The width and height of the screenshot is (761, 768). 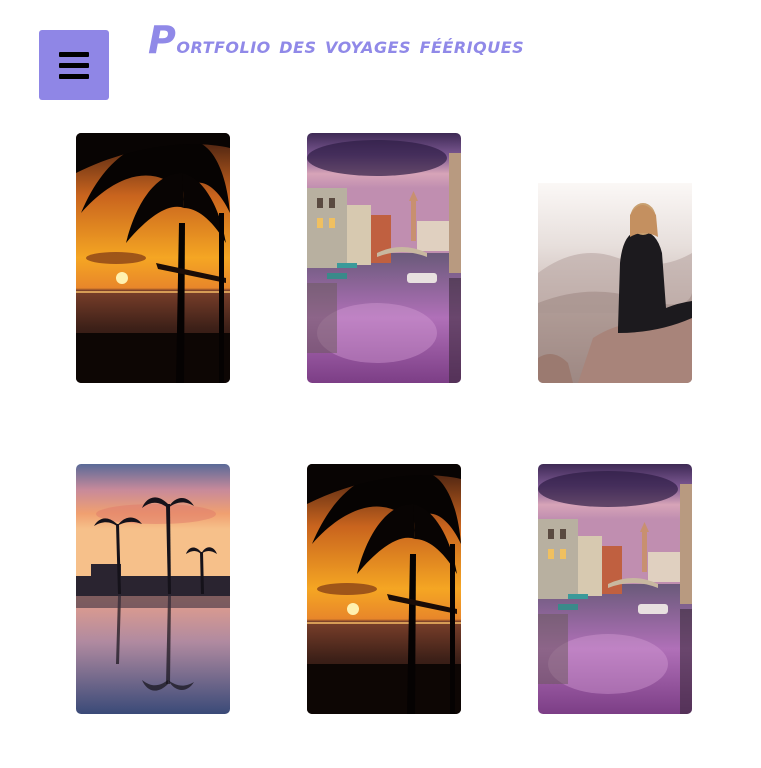 I want to click on palm-reflection-image, so click(x=153, y=589).